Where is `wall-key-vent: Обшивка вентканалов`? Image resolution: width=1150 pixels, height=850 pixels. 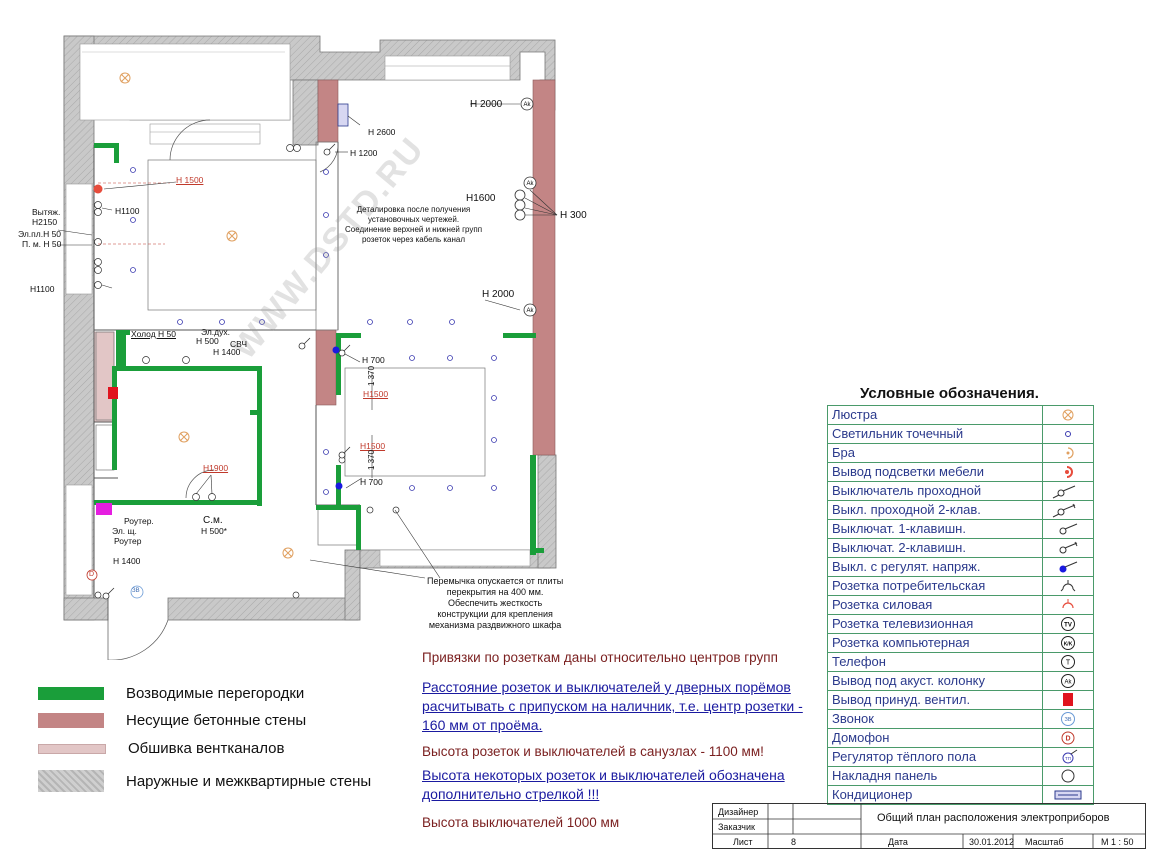 wall-key-vent: Обшивка вентканалов is located at coordinates (161, 748).